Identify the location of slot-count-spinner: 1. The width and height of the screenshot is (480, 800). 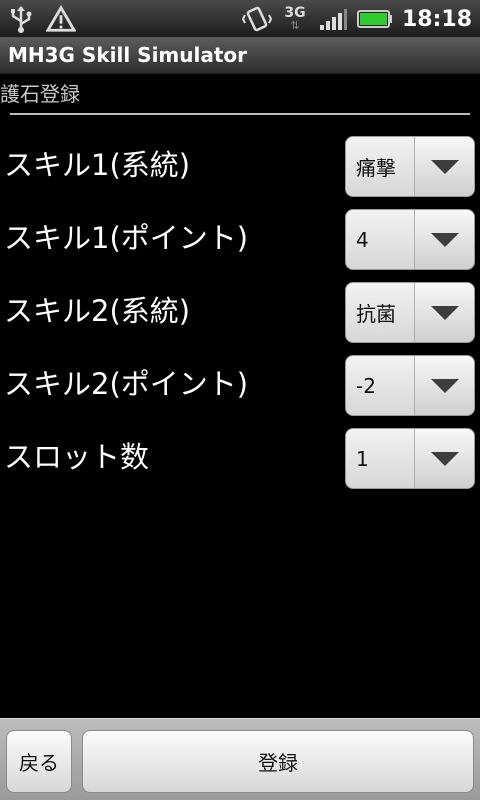
(410, 458).